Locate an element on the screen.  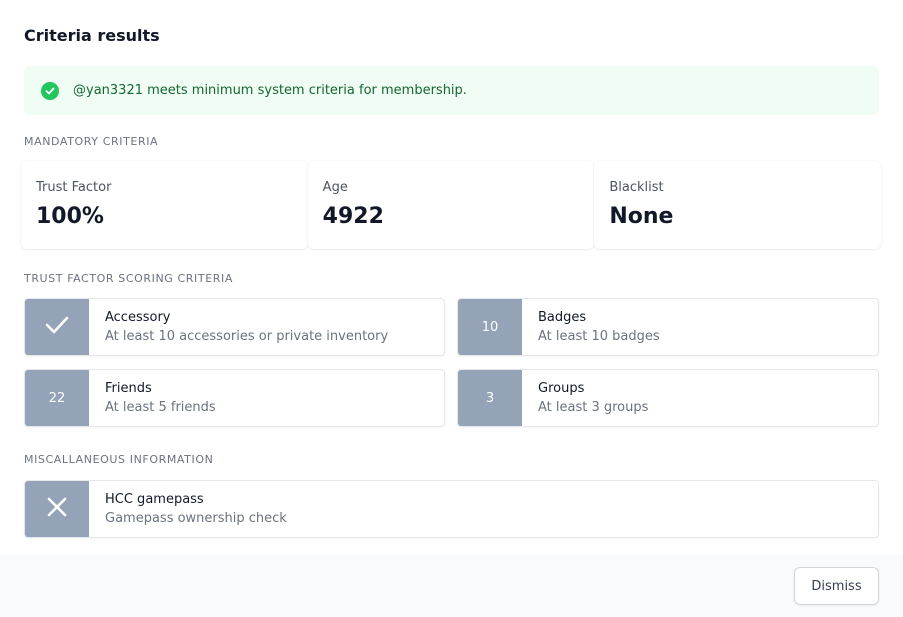
stat-trust-factor: Trust Factor 100% is located at coordinates (164, 205).